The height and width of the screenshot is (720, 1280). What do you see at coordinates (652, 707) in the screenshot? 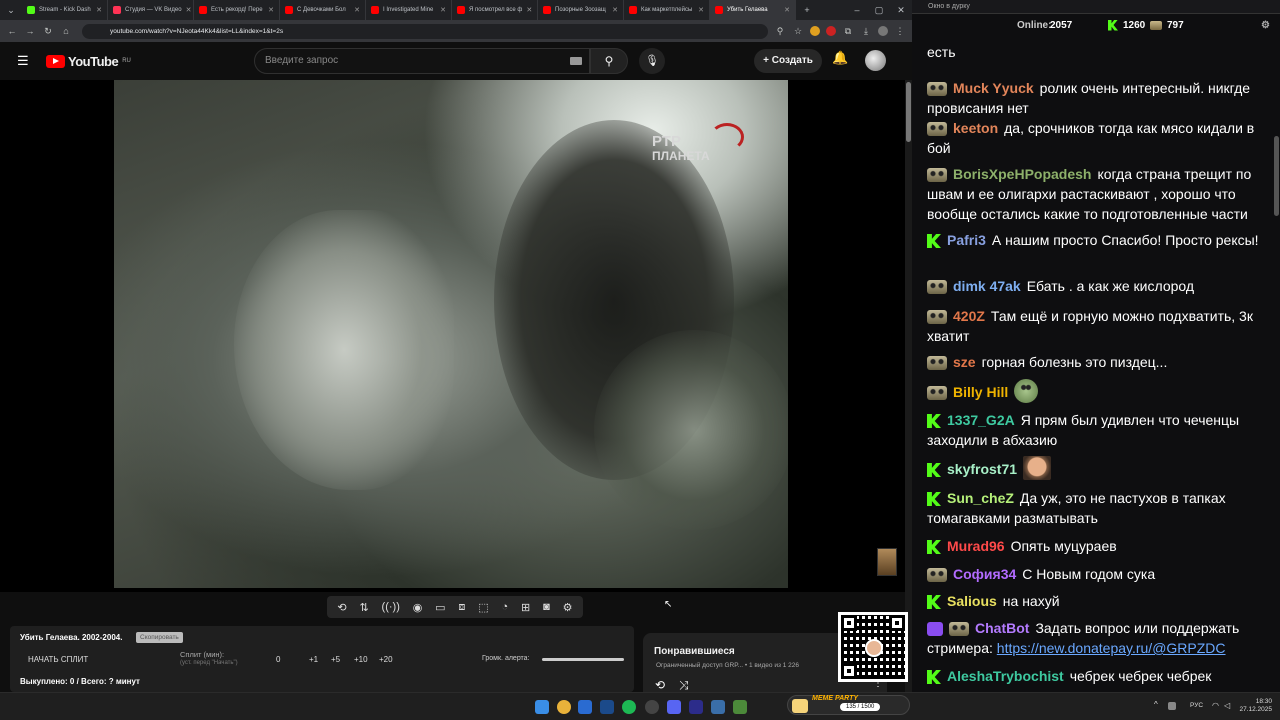
I see `obs-icon` at bounding box center [652, 707].